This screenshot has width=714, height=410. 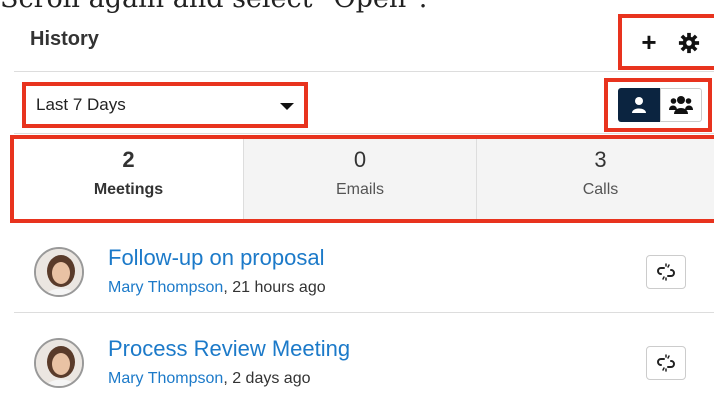 I want to click on my-items-toggle, so click(x=639, y=105).